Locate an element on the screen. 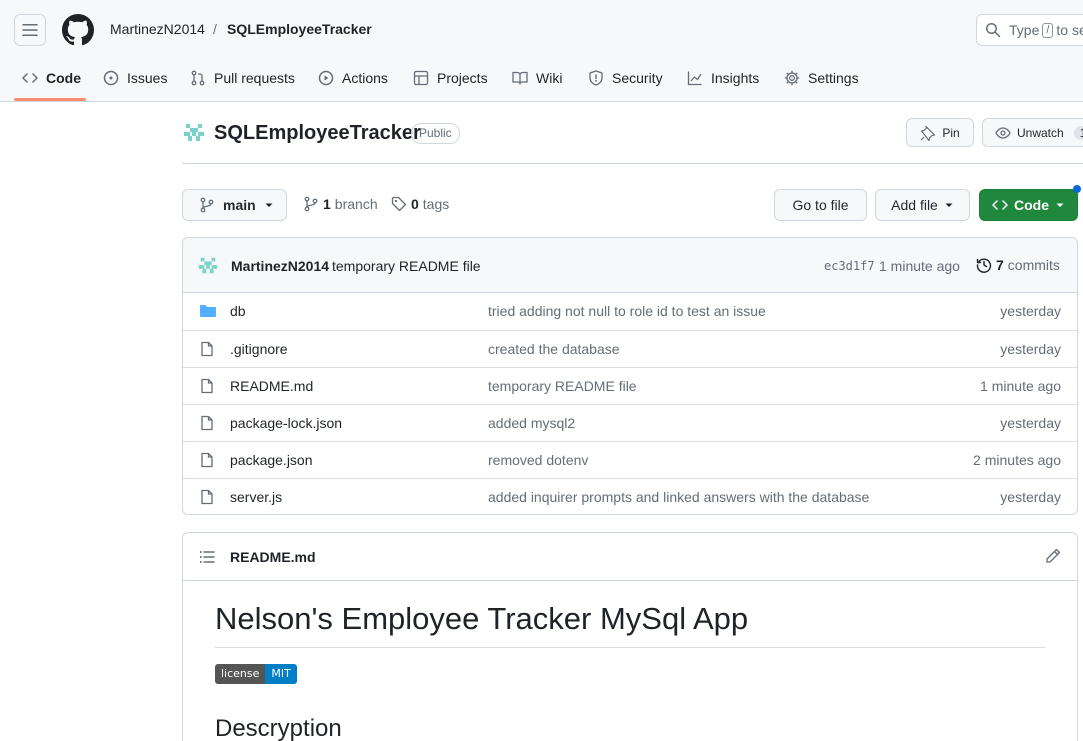 The image size is (1083, 741). repo-avatar is located at coordinates (194, 133).